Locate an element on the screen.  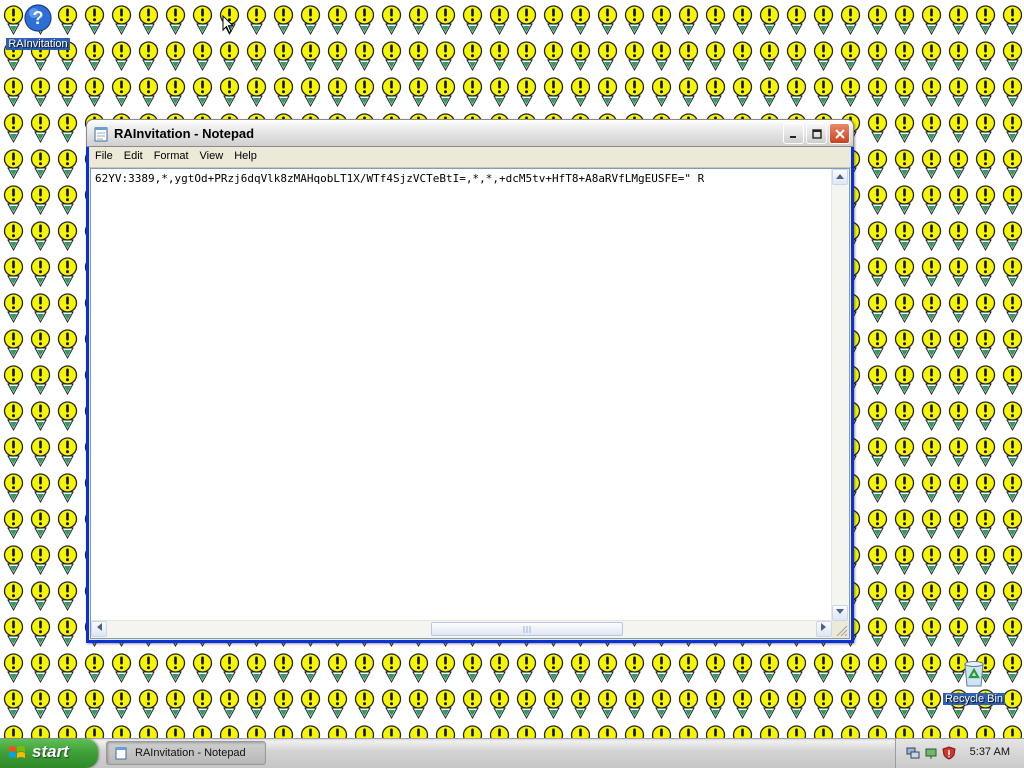
taskbar-button-label: RAInvitation - Notepad is located at coordinates (190, 753).